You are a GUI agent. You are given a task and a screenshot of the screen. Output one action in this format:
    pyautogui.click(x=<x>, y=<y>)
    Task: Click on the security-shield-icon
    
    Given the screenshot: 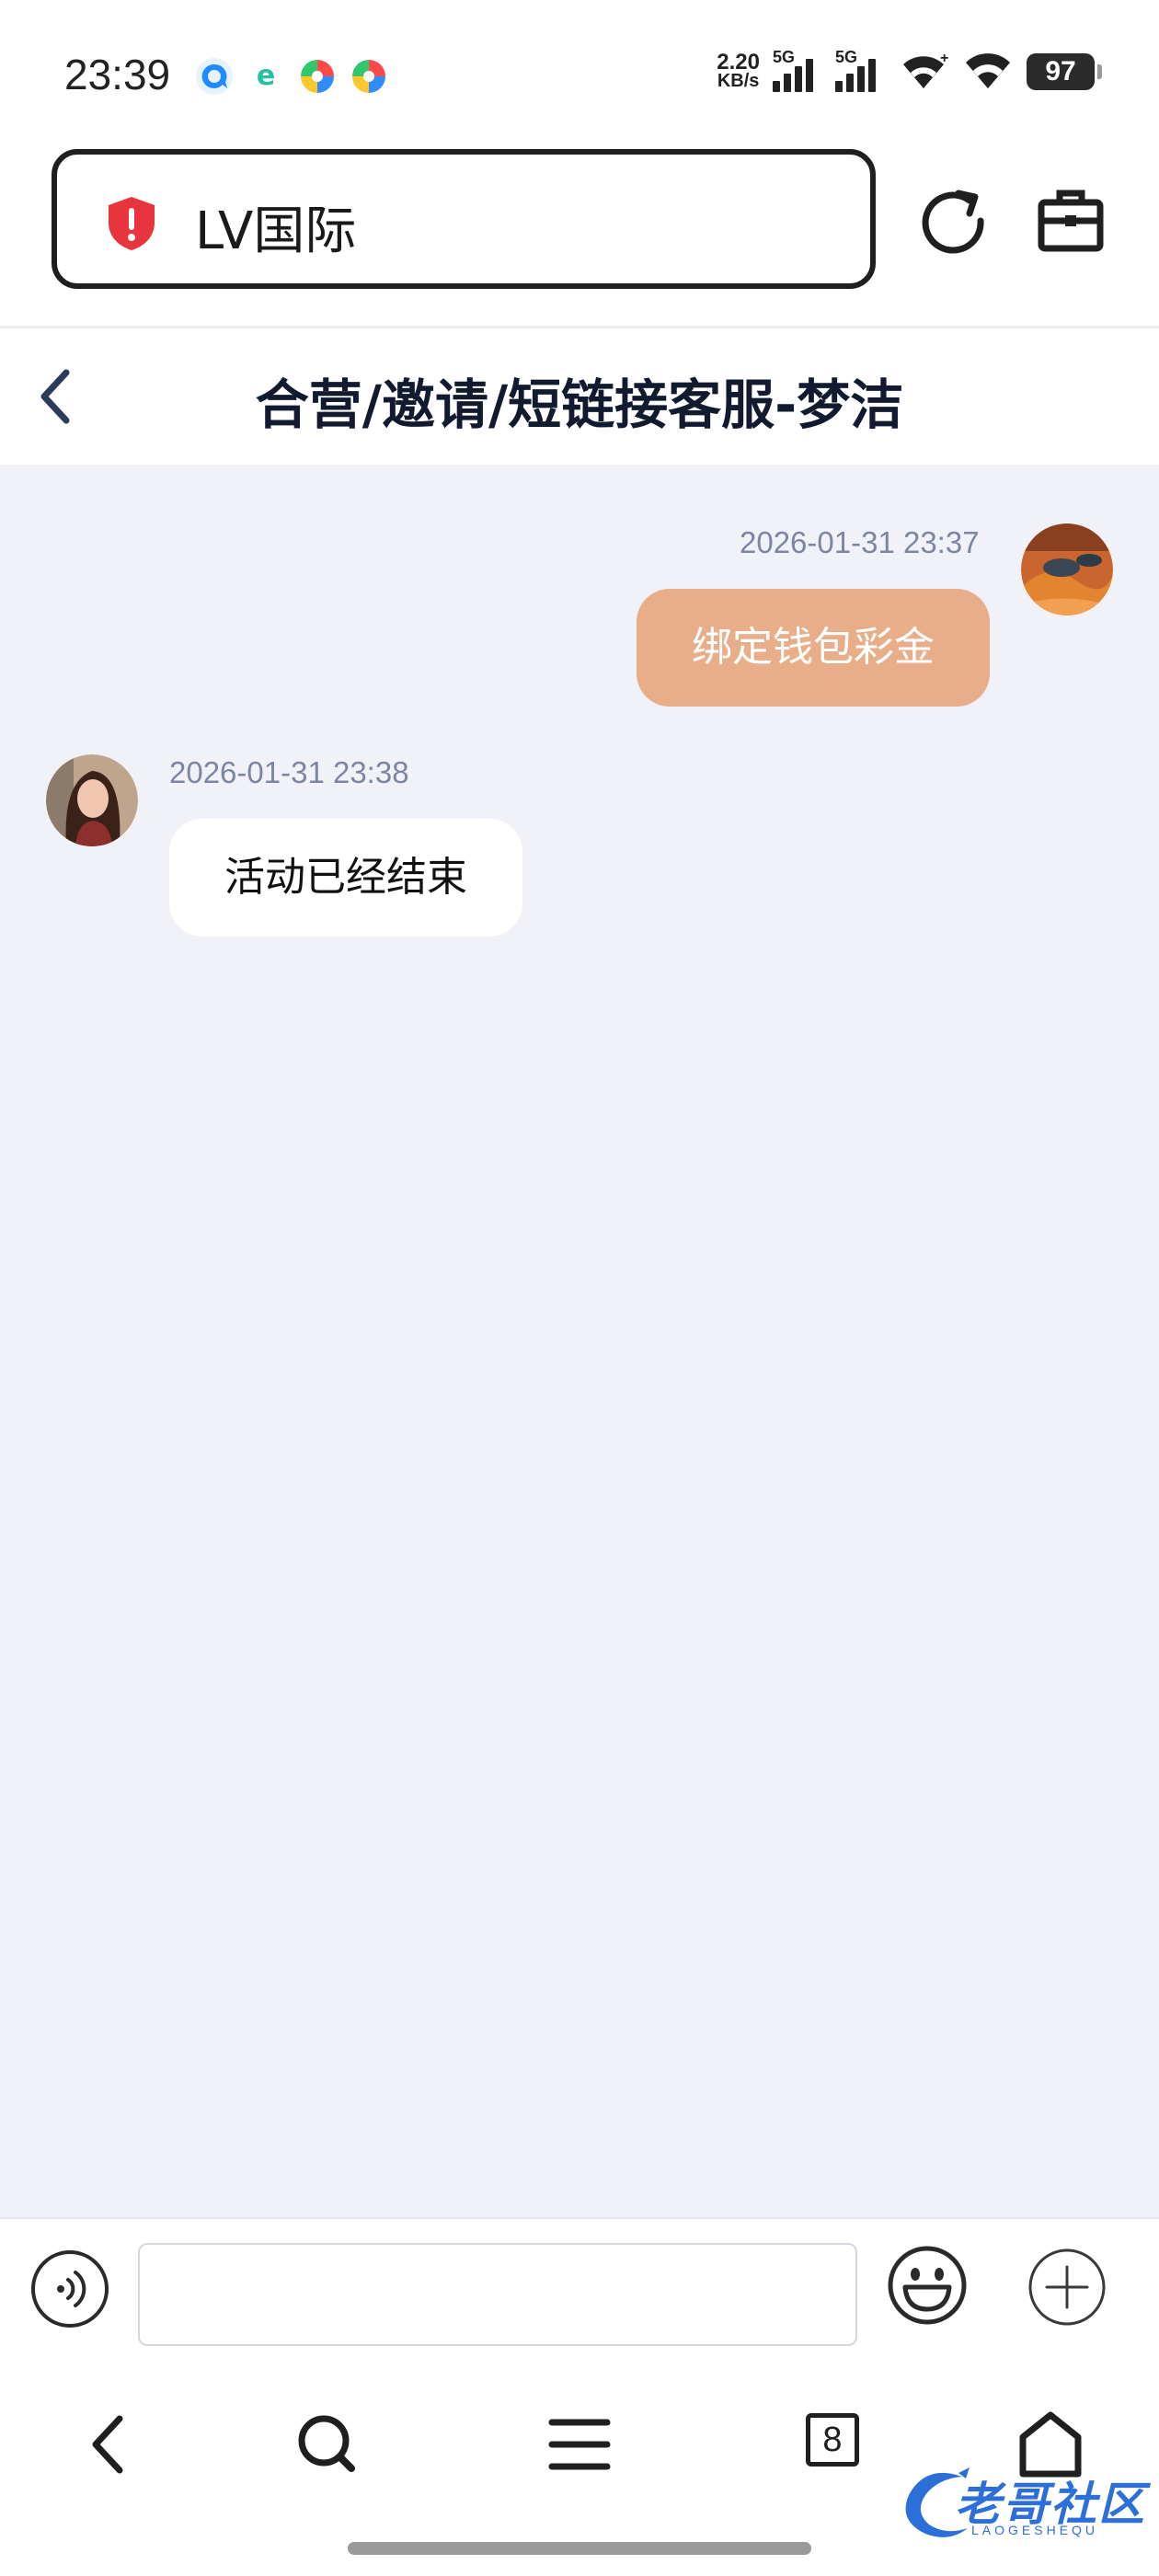 What is the action you would take?
    pyautogui.click(x=132, y=223)
    